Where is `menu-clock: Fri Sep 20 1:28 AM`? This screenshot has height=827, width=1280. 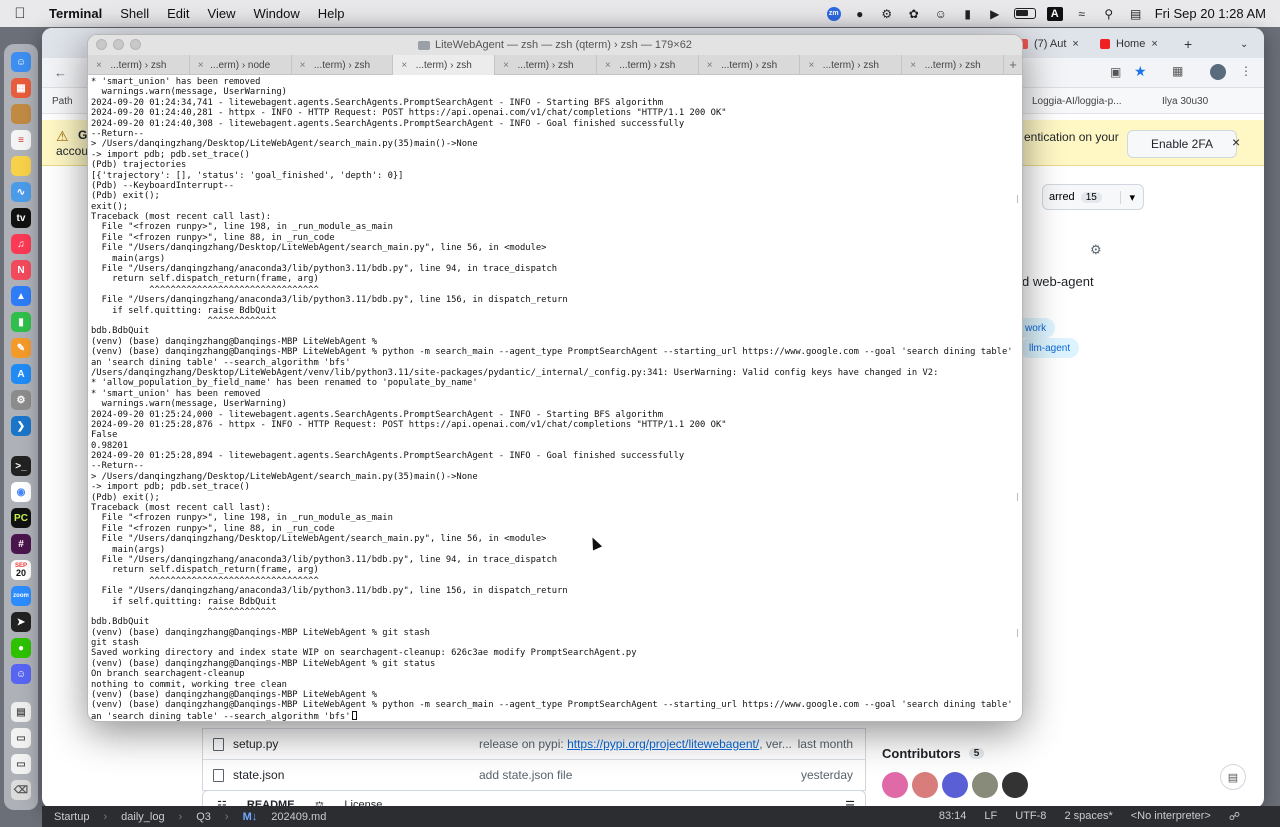
menu-clock: Fri Sep 20 1:28 AM is located at coordinates (1210, 13).